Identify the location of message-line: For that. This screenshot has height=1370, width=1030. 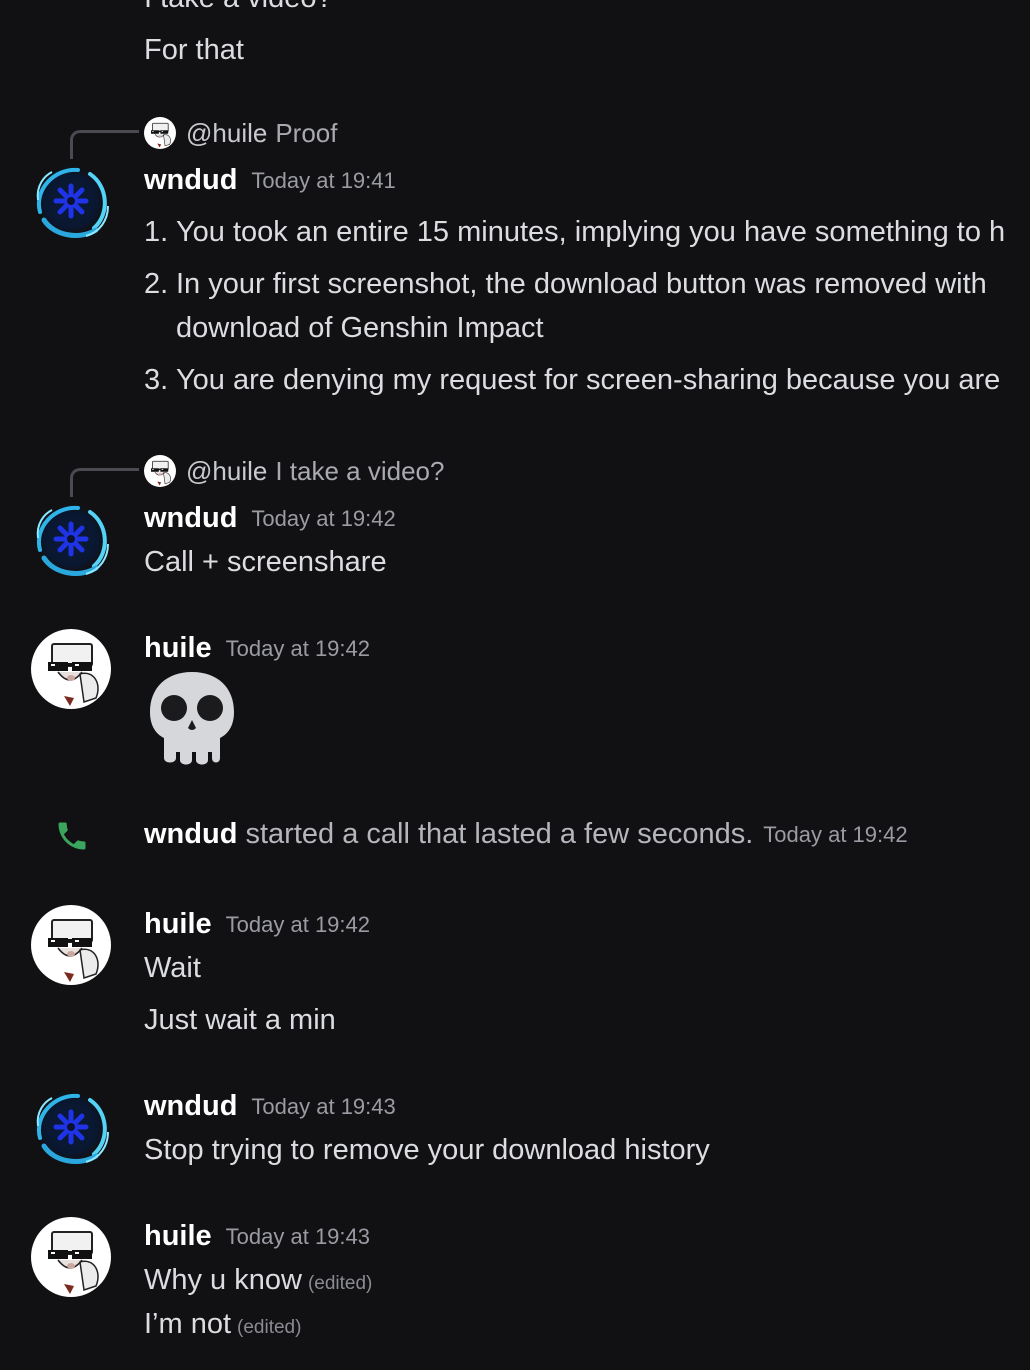
(194, 50).